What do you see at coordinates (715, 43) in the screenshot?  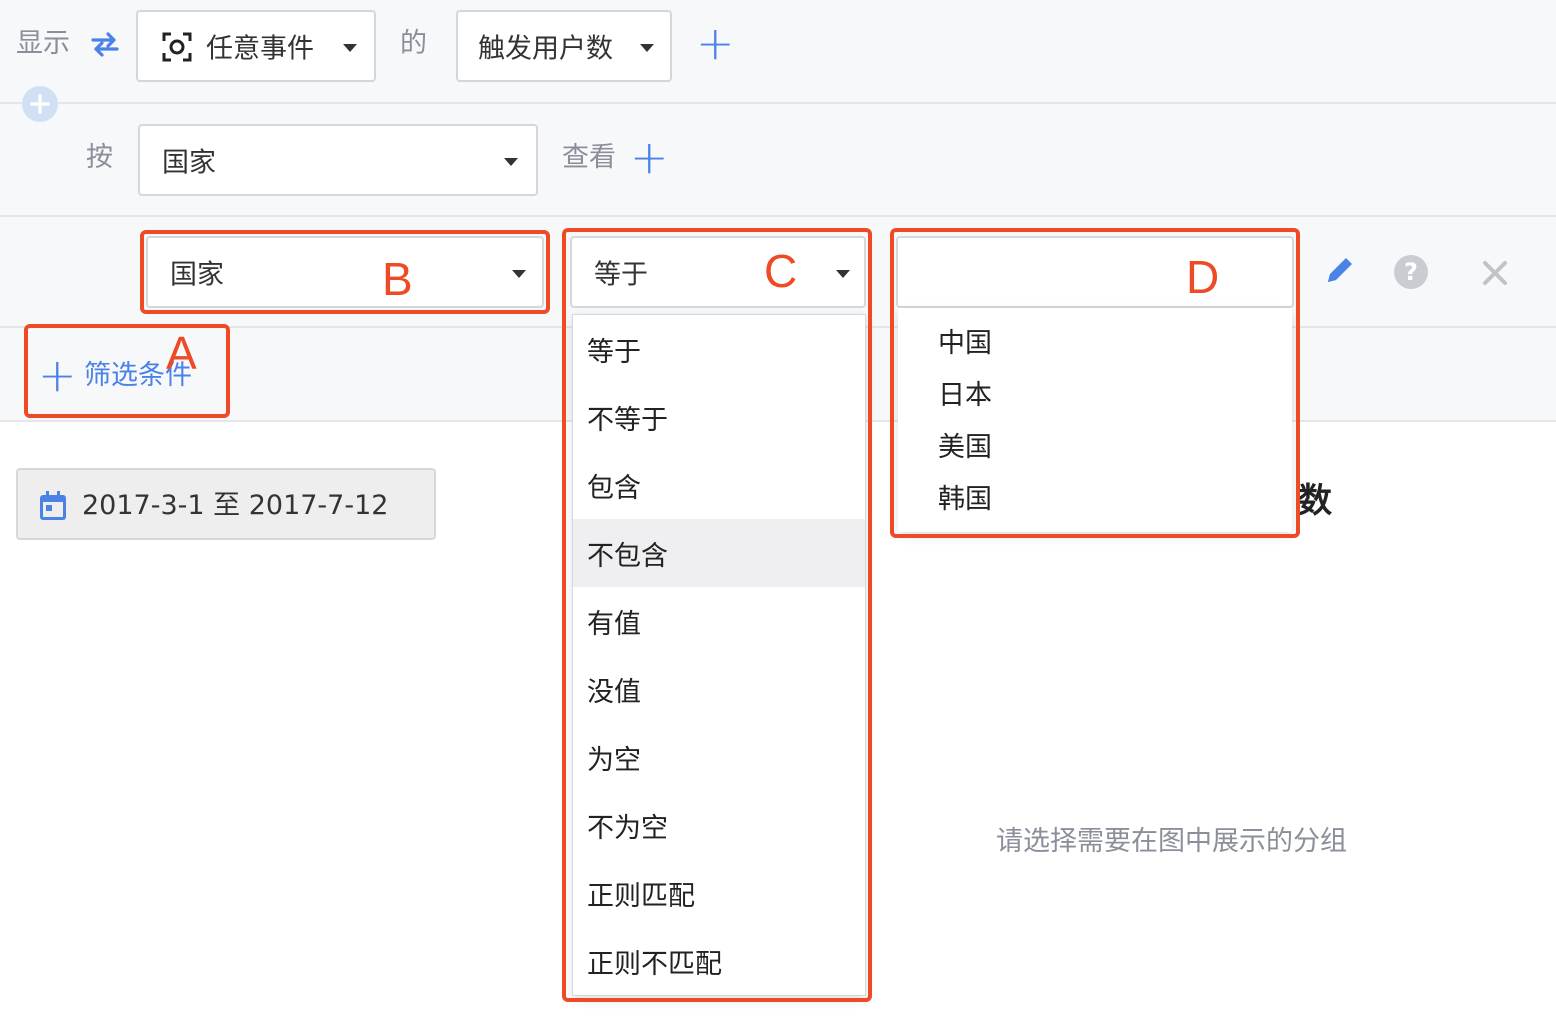 I see `add-metric-icon: +` at bounding box center [715, 43].